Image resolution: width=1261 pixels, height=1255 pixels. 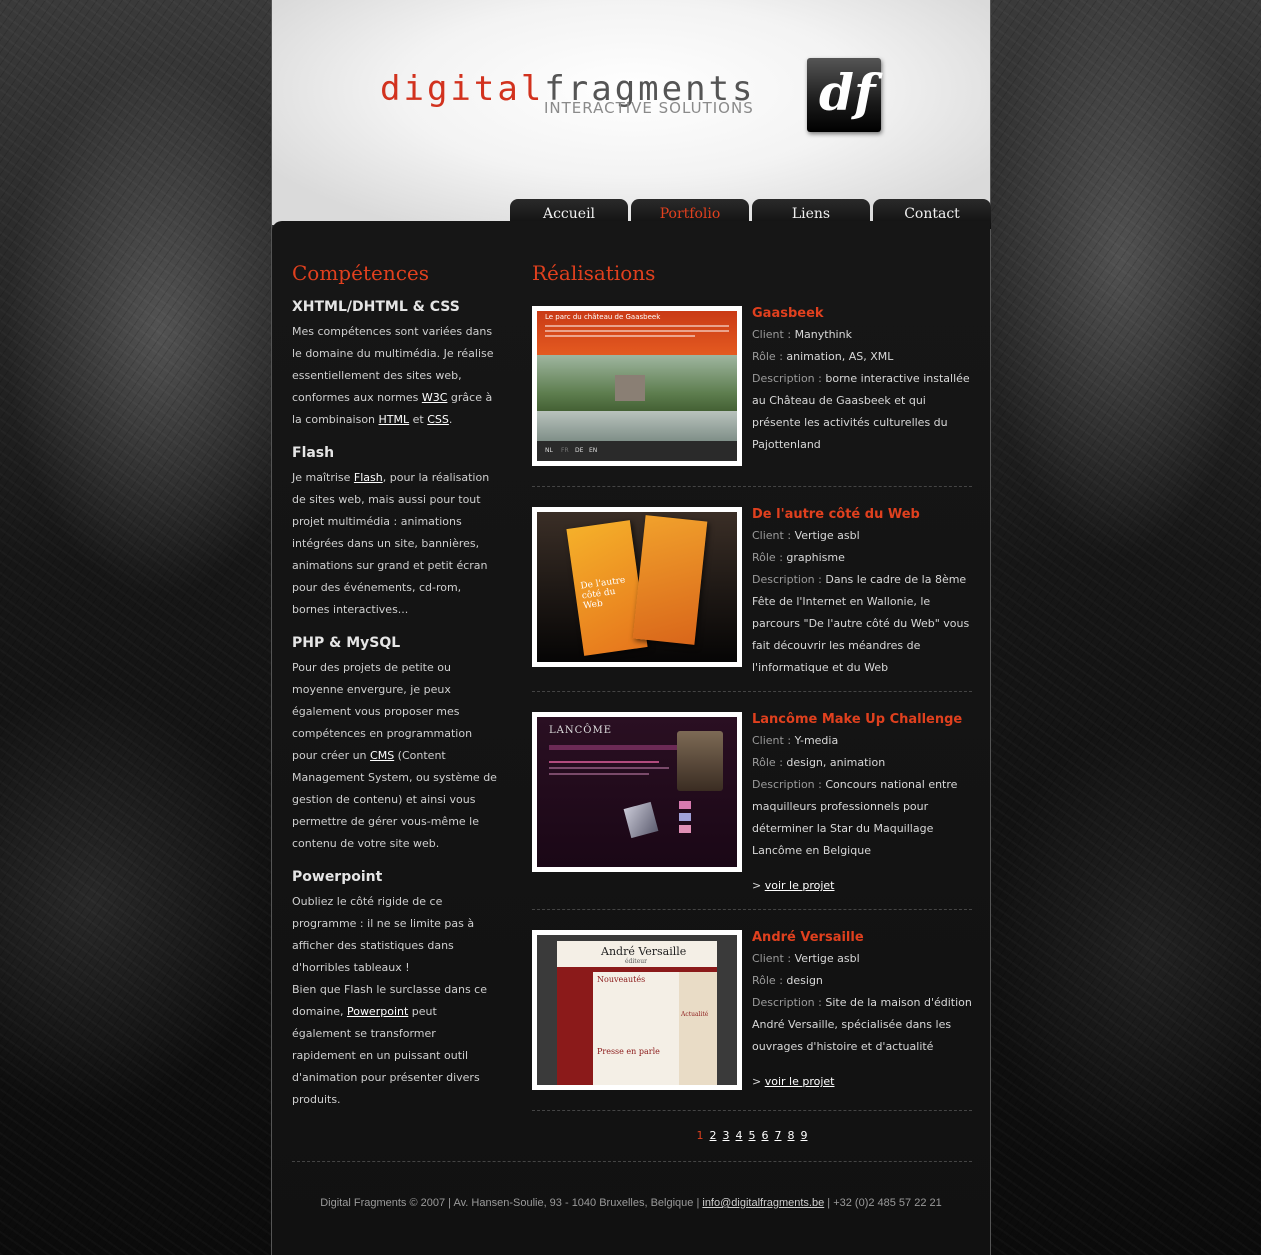 What do you see at coordinates (549, 450) in the screenshot?
I see `thumb-lang: NL` at bounding box center [549, 450].